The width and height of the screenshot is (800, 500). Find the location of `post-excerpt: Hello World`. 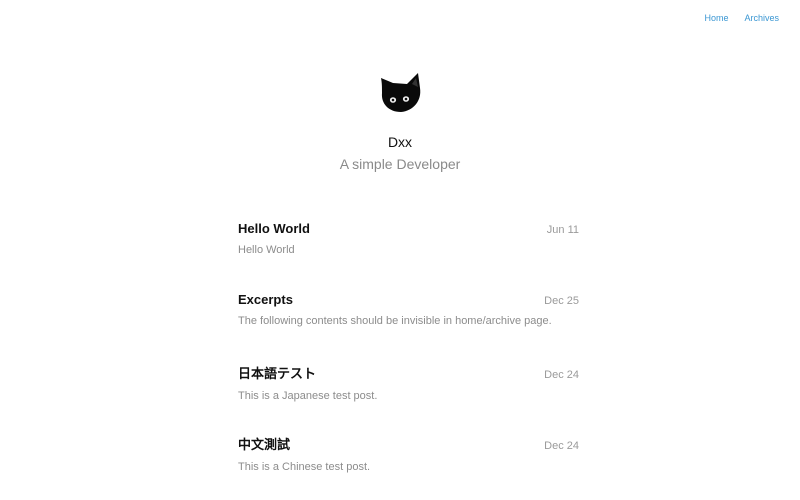

post-excerpt: Hello World is located at coordinates (266, 250).